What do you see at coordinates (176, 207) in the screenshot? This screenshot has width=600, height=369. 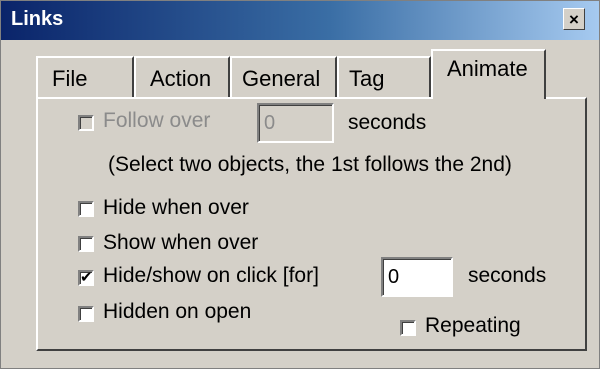 I see `hide-when-over-label: Hide when over` at bounding box center [176, 207].